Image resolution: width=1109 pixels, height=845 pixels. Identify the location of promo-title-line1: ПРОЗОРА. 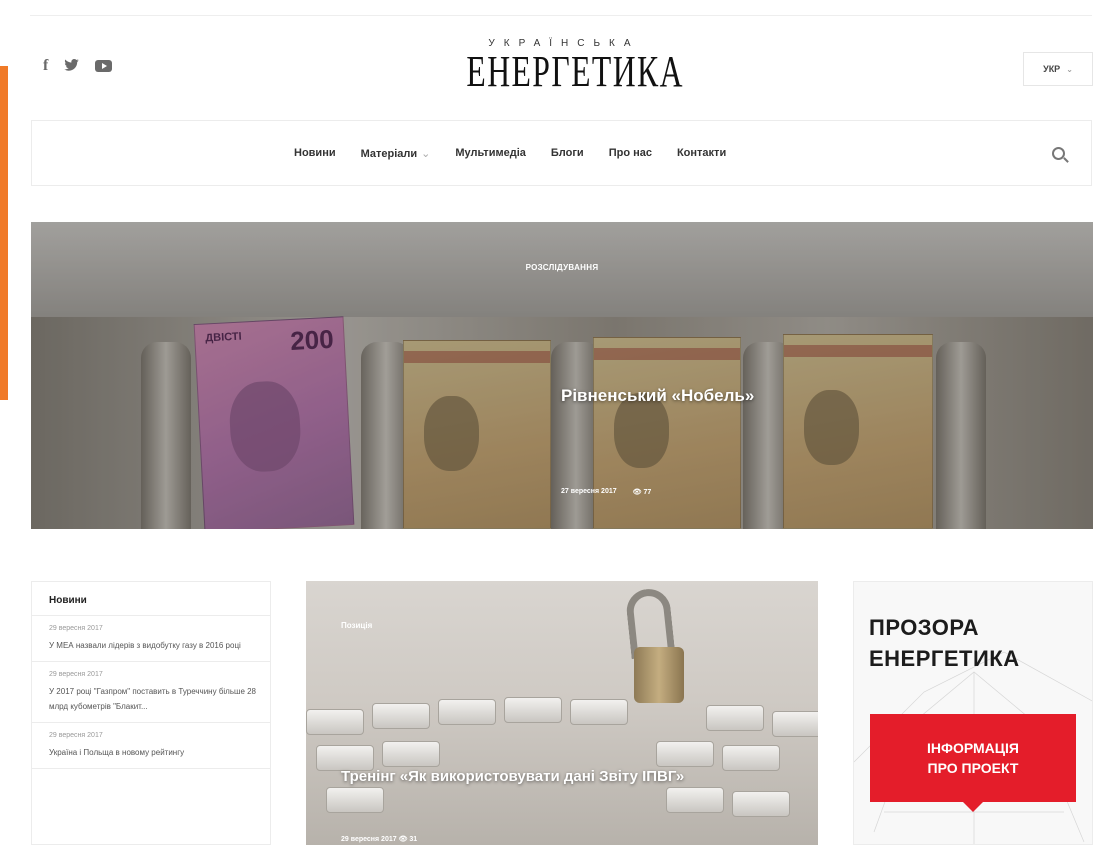
(924, 627).